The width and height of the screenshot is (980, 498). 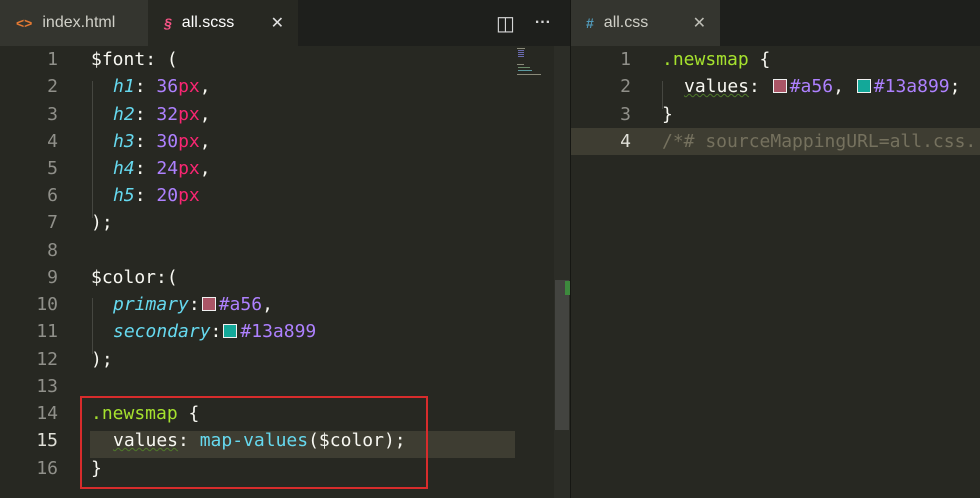 What do you see at coordinates (625, 141) in the screenshot?
I see `line-number-current: 4` at bounding box center [625, 141].